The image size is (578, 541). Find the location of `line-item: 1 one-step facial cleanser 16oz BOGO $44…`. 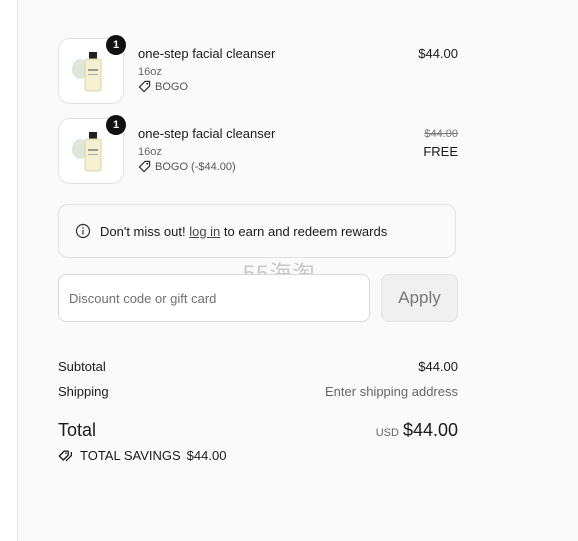

line-item: 1 one-step facial cleanser 16oz BOGO $44… is located at coordinates (258, 69).